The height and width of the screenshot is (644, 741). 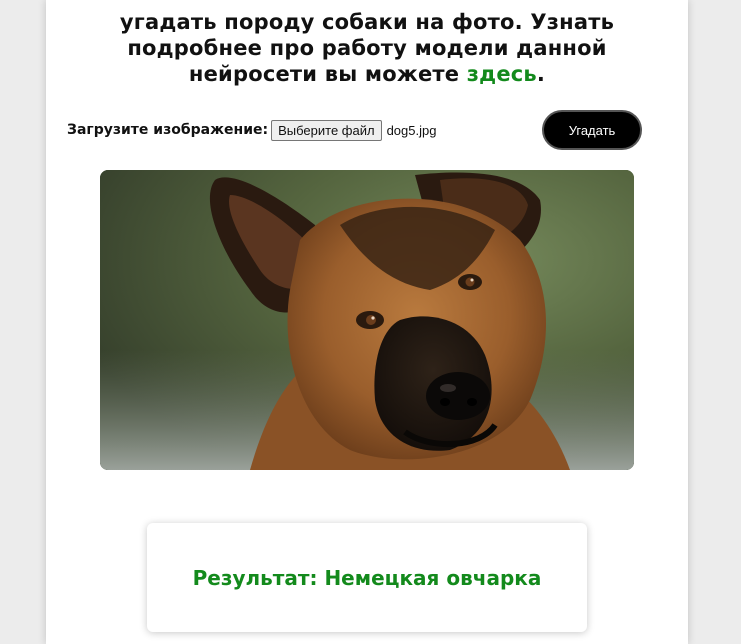 What do you see at coordinates (326, 130) in the screenshot?
I see `choose-file-button: Выберите файл` at bounding box center [326, 130].